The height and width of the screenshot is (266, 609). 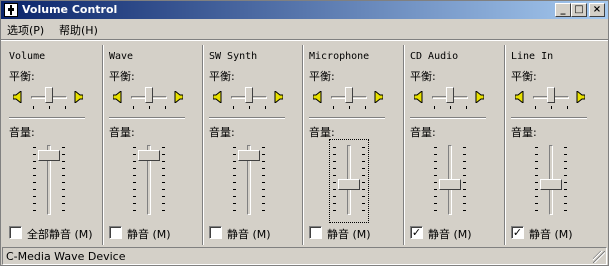 I want to click on channel-name: Volume, so click(x=27, y=56).